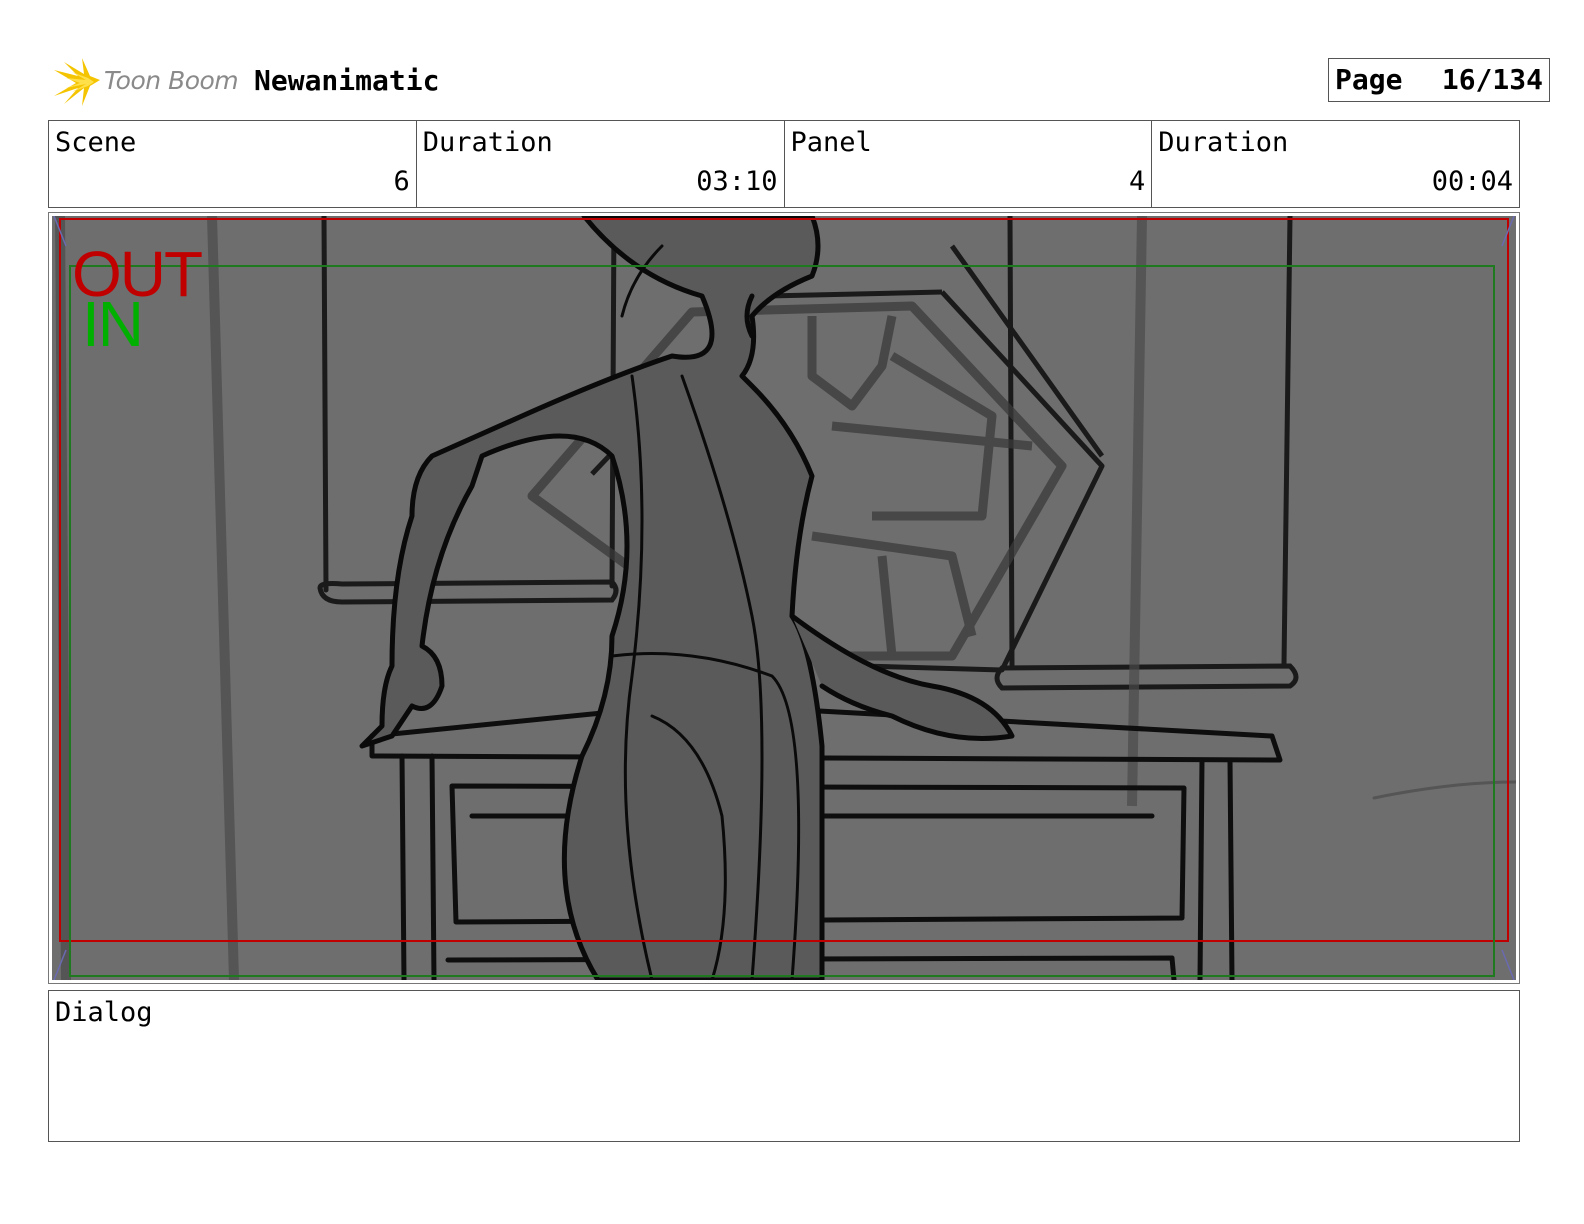 The width and height of the screenshot is (1584, 1224). What do you see at coordinates (171, 80) in the screenshot?
I see `brand-name: Toon Boom` at bounding box center [171, 80].